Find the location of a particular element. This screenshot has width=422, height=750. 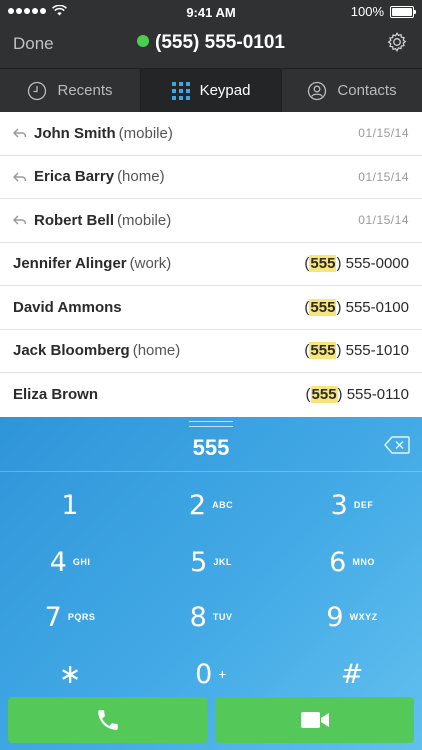

tab-recents: Recents is located at coordinates (70, 90).